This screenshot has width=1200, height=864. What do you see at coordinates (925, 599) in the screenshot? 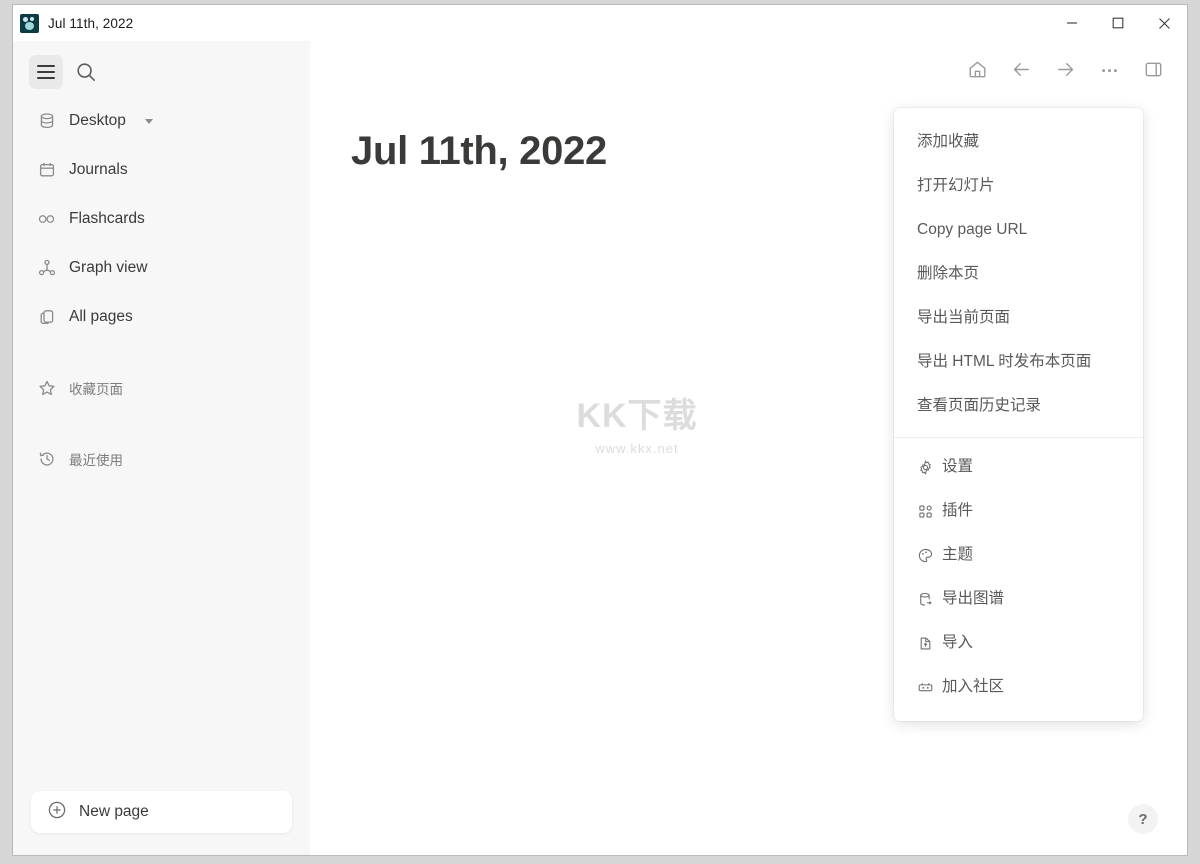
I see `database-export-icon` at bounding box center [925, 599].